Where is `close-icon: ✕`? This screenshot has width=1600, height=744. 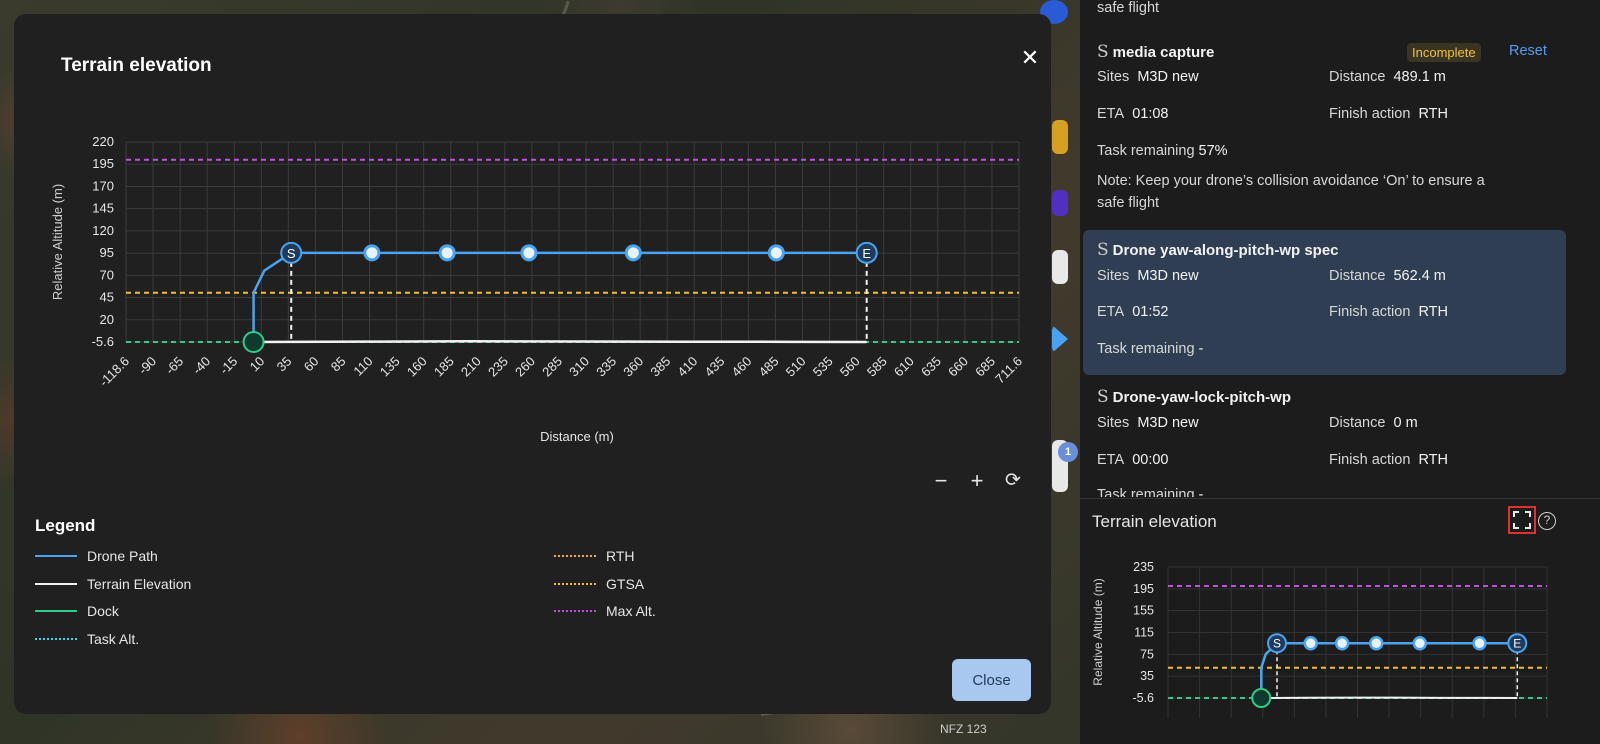 close-icon: ✕ is located at coordinates (1030, 58).